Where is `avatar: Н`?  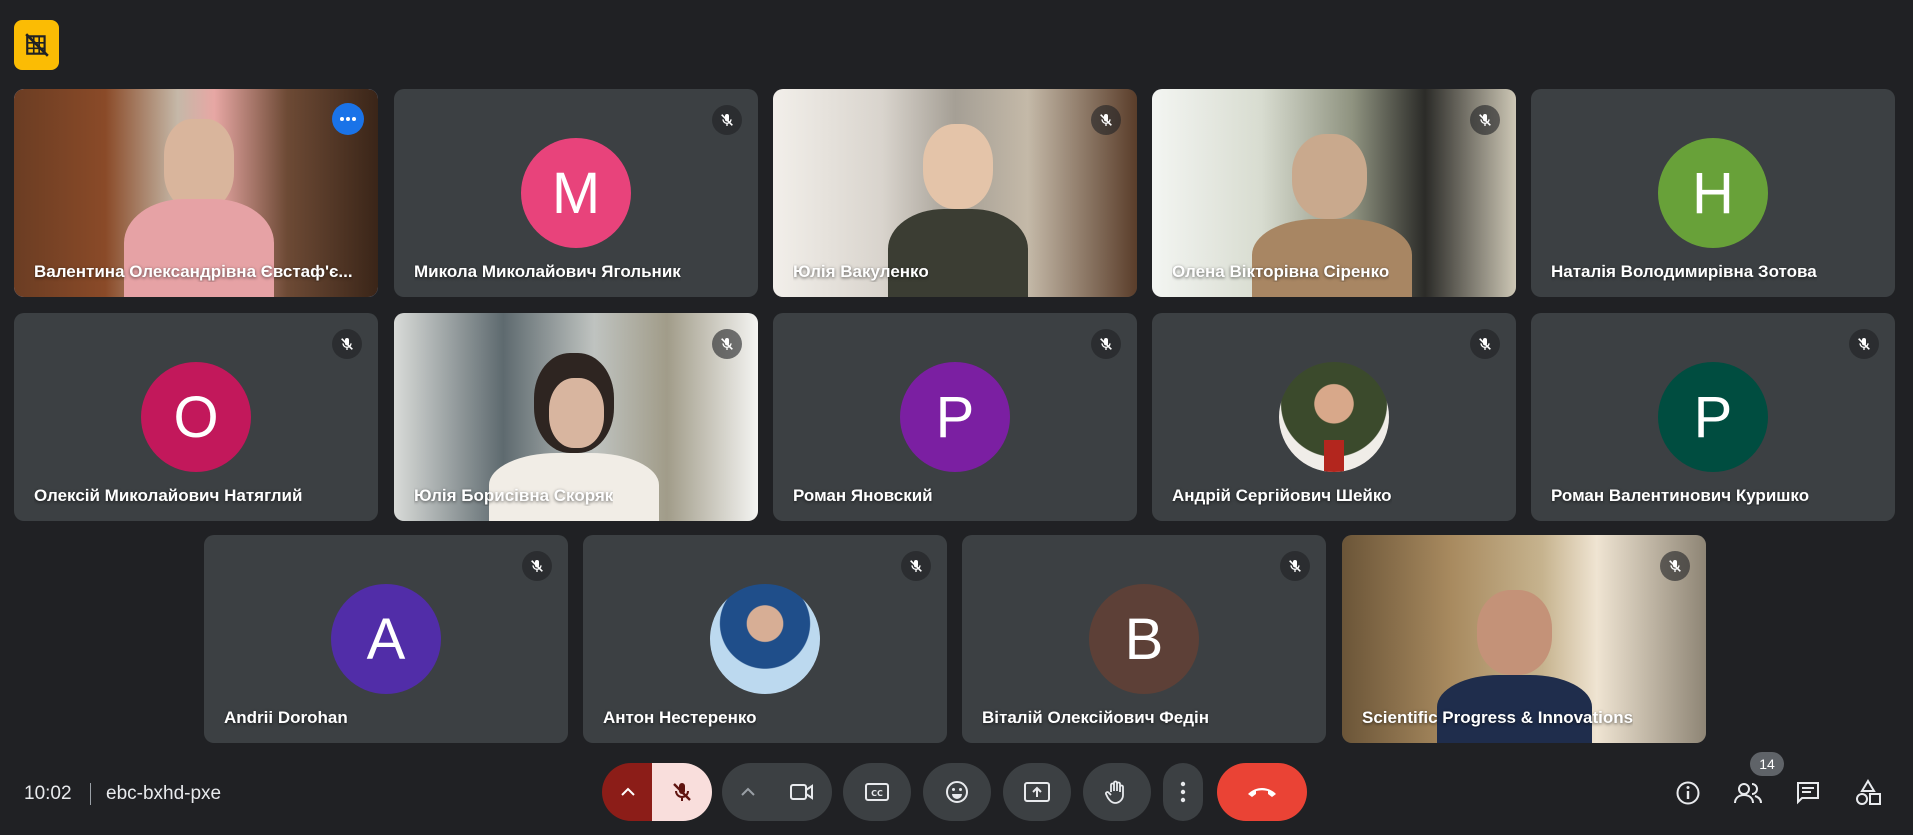
avatar: Н is located at coordinates (1713, 193).